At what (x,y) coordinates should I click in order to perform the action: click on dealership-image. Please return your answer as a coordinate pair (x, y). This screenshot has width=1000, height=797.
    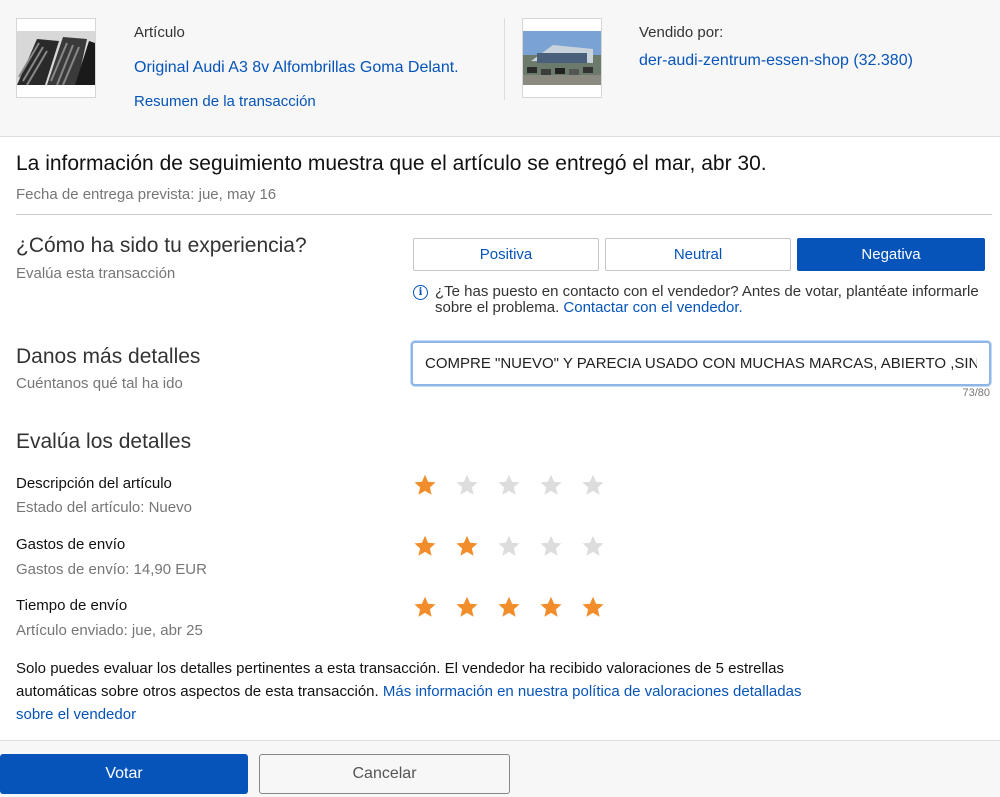
    Looking at the image, I should click on (562, 58).